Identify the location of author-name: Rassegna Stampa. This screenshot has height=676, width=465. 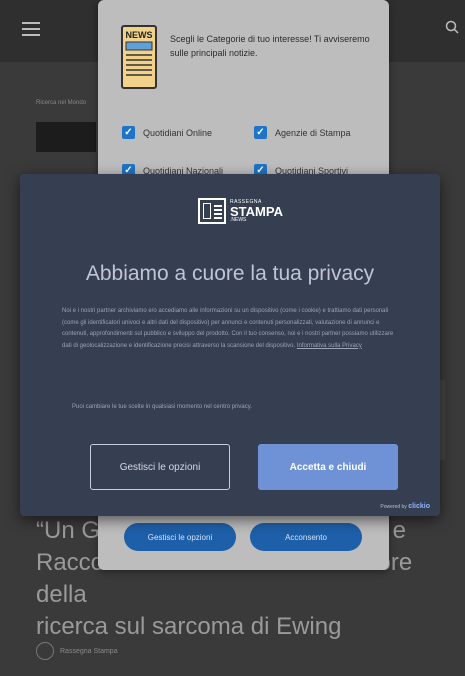
(89, 651).